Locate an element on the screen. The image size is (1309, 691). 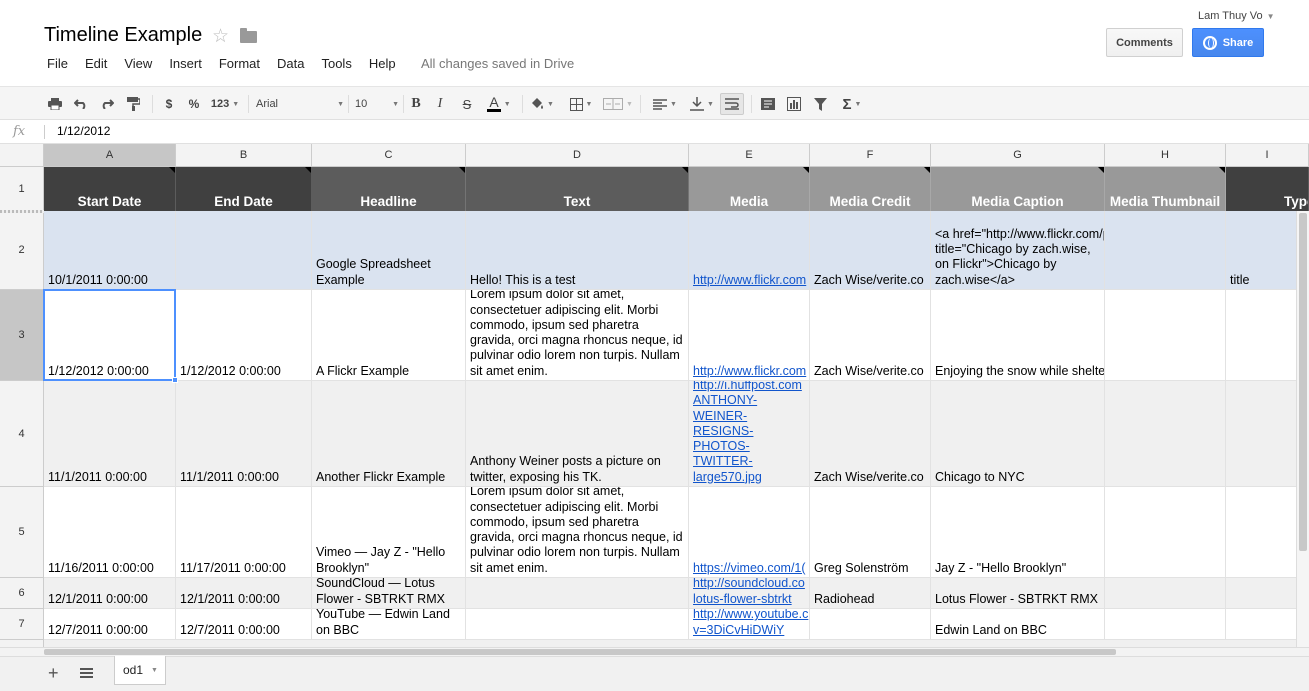
menu-format: Format is located at coordinates (239, 63).